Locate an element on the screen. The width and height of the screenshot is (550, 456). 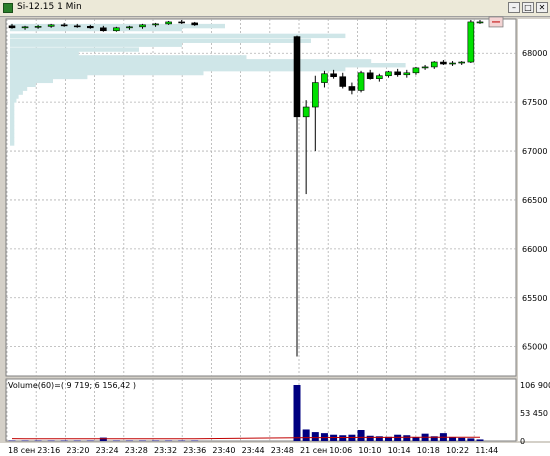
price-axis-panel is located at coordinates (534, 230).